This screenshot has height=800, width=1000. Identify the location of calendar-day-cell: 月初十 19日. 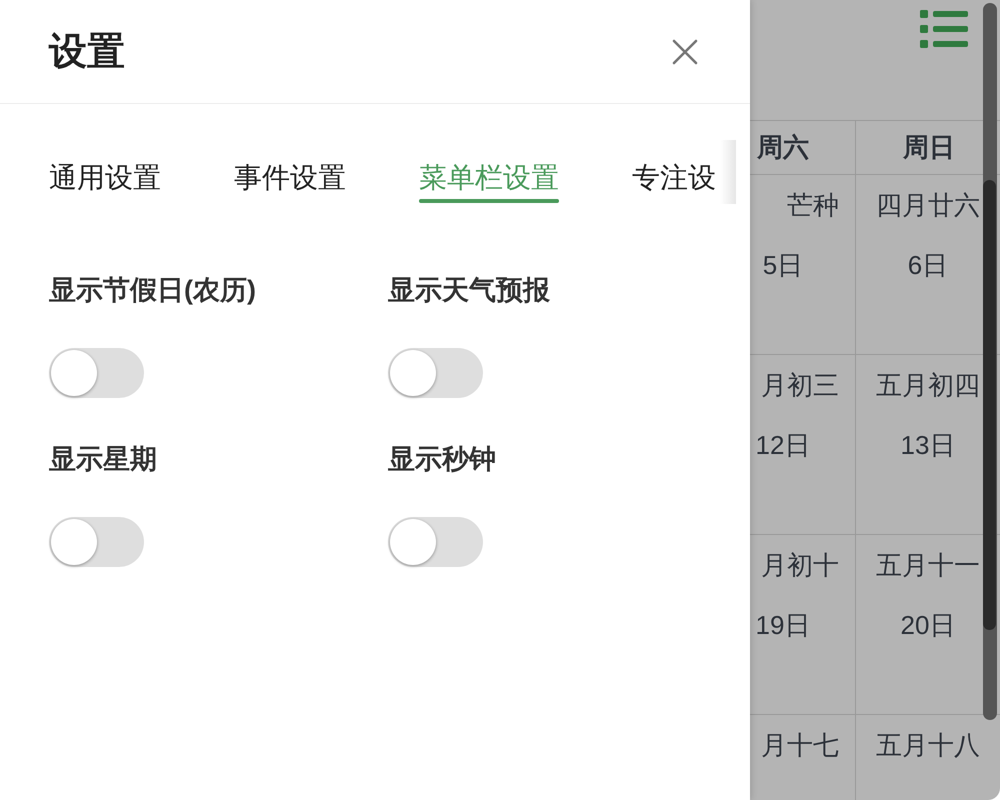
(802, 624).